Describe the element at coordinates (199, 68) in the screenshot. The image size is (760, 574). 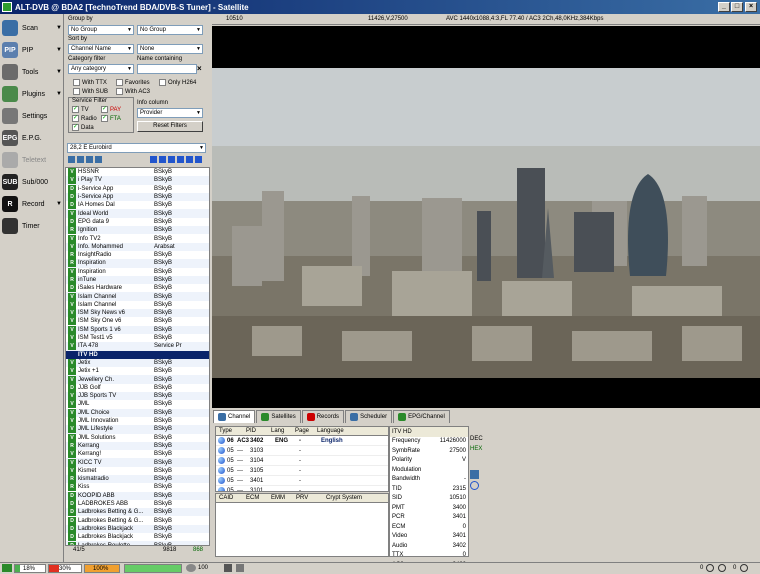
I see `clear-filter-icon: ×` at that location.